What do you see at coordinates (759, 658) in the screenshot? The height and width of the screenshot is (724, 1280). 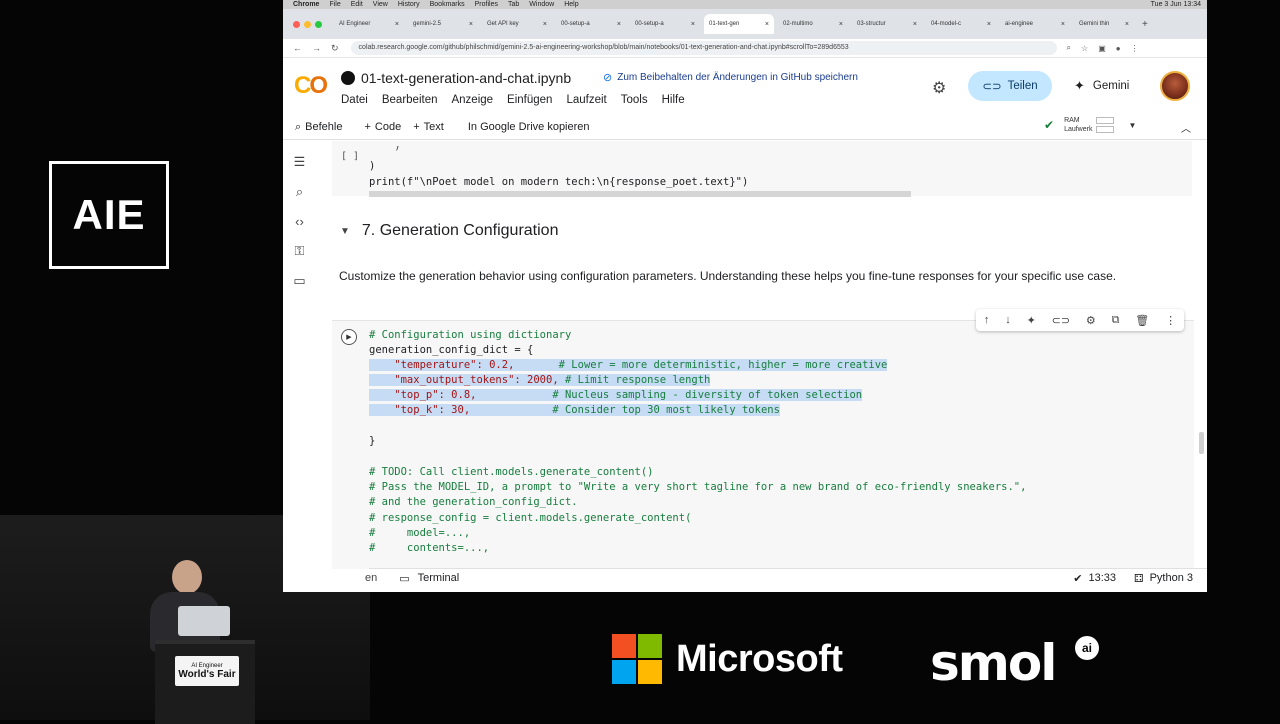 I see `microsoft-wordmark: Microsoft` at bounding box center [759, 658].